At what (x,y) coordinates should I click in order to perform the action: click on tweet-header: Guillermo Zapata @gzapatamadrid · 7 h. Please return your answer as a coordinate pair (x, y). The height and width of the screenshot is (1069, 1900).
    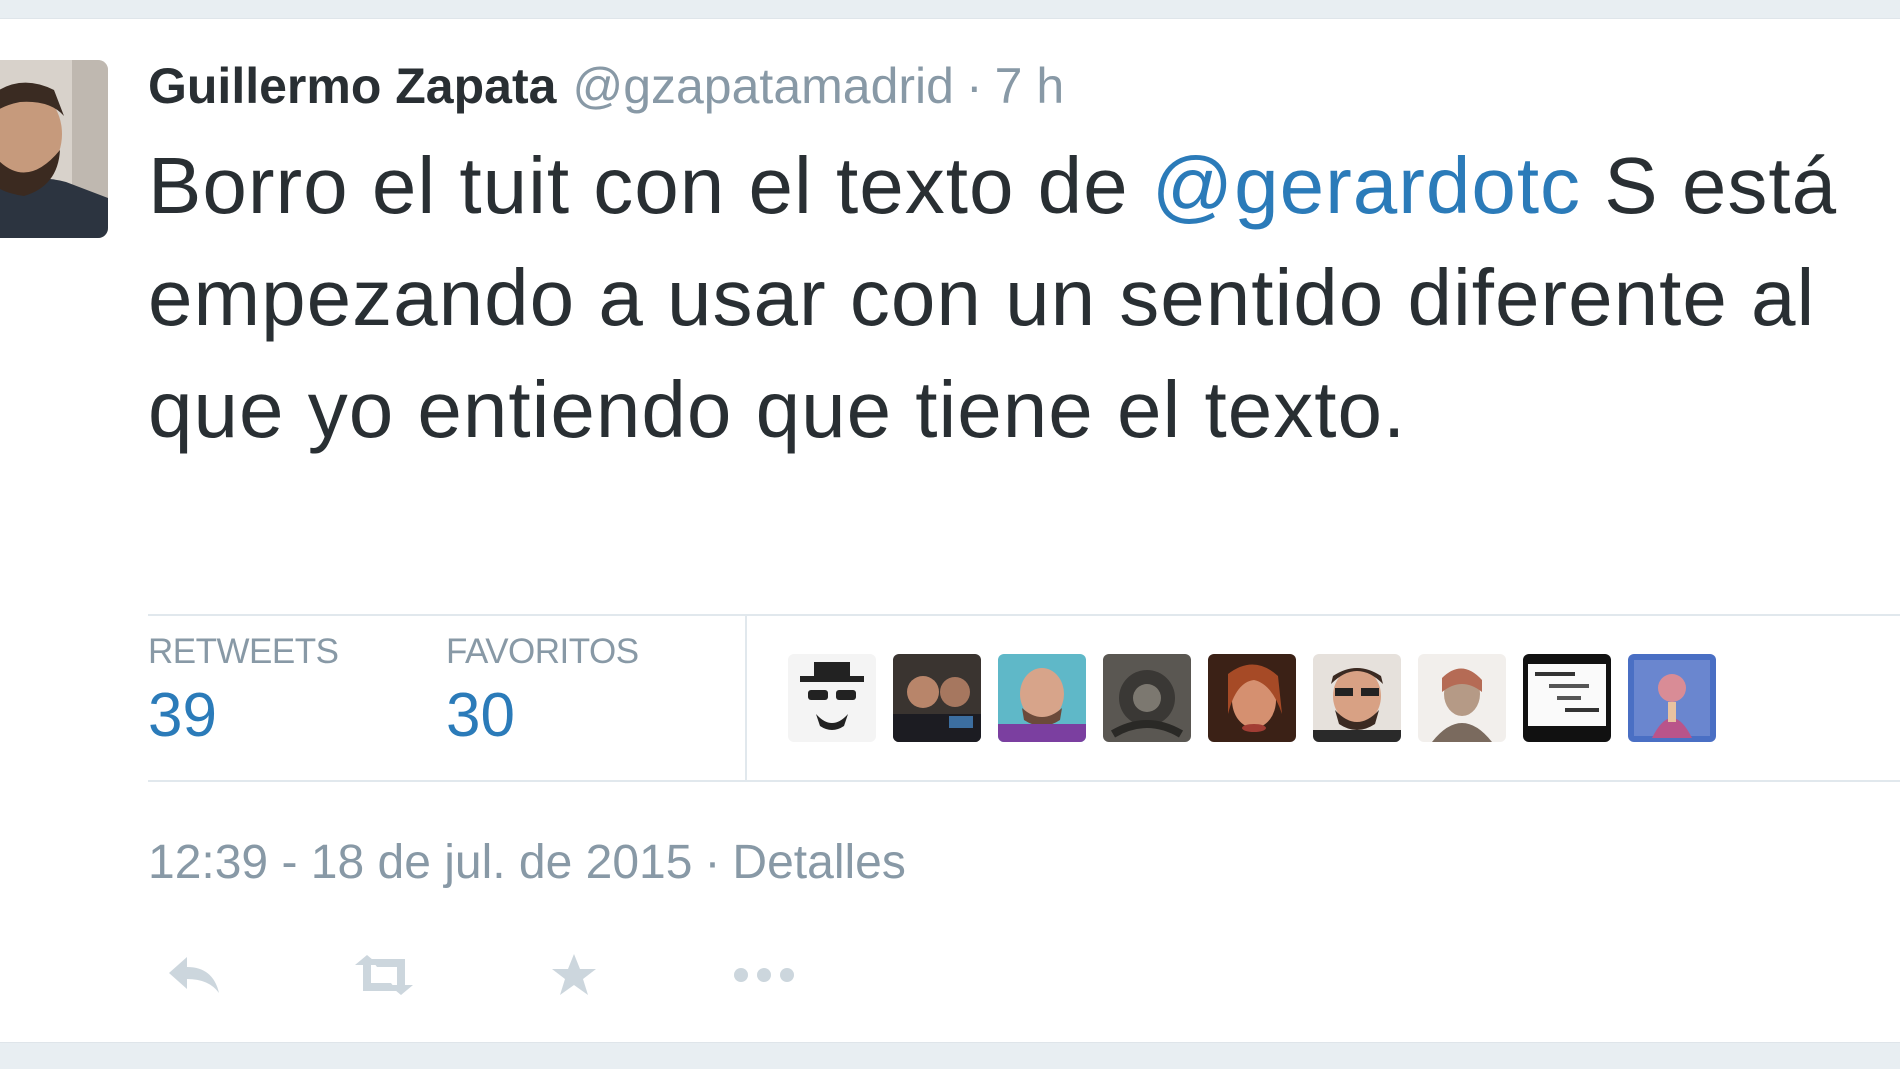
    Looking at the image, I should click on (606, 86).